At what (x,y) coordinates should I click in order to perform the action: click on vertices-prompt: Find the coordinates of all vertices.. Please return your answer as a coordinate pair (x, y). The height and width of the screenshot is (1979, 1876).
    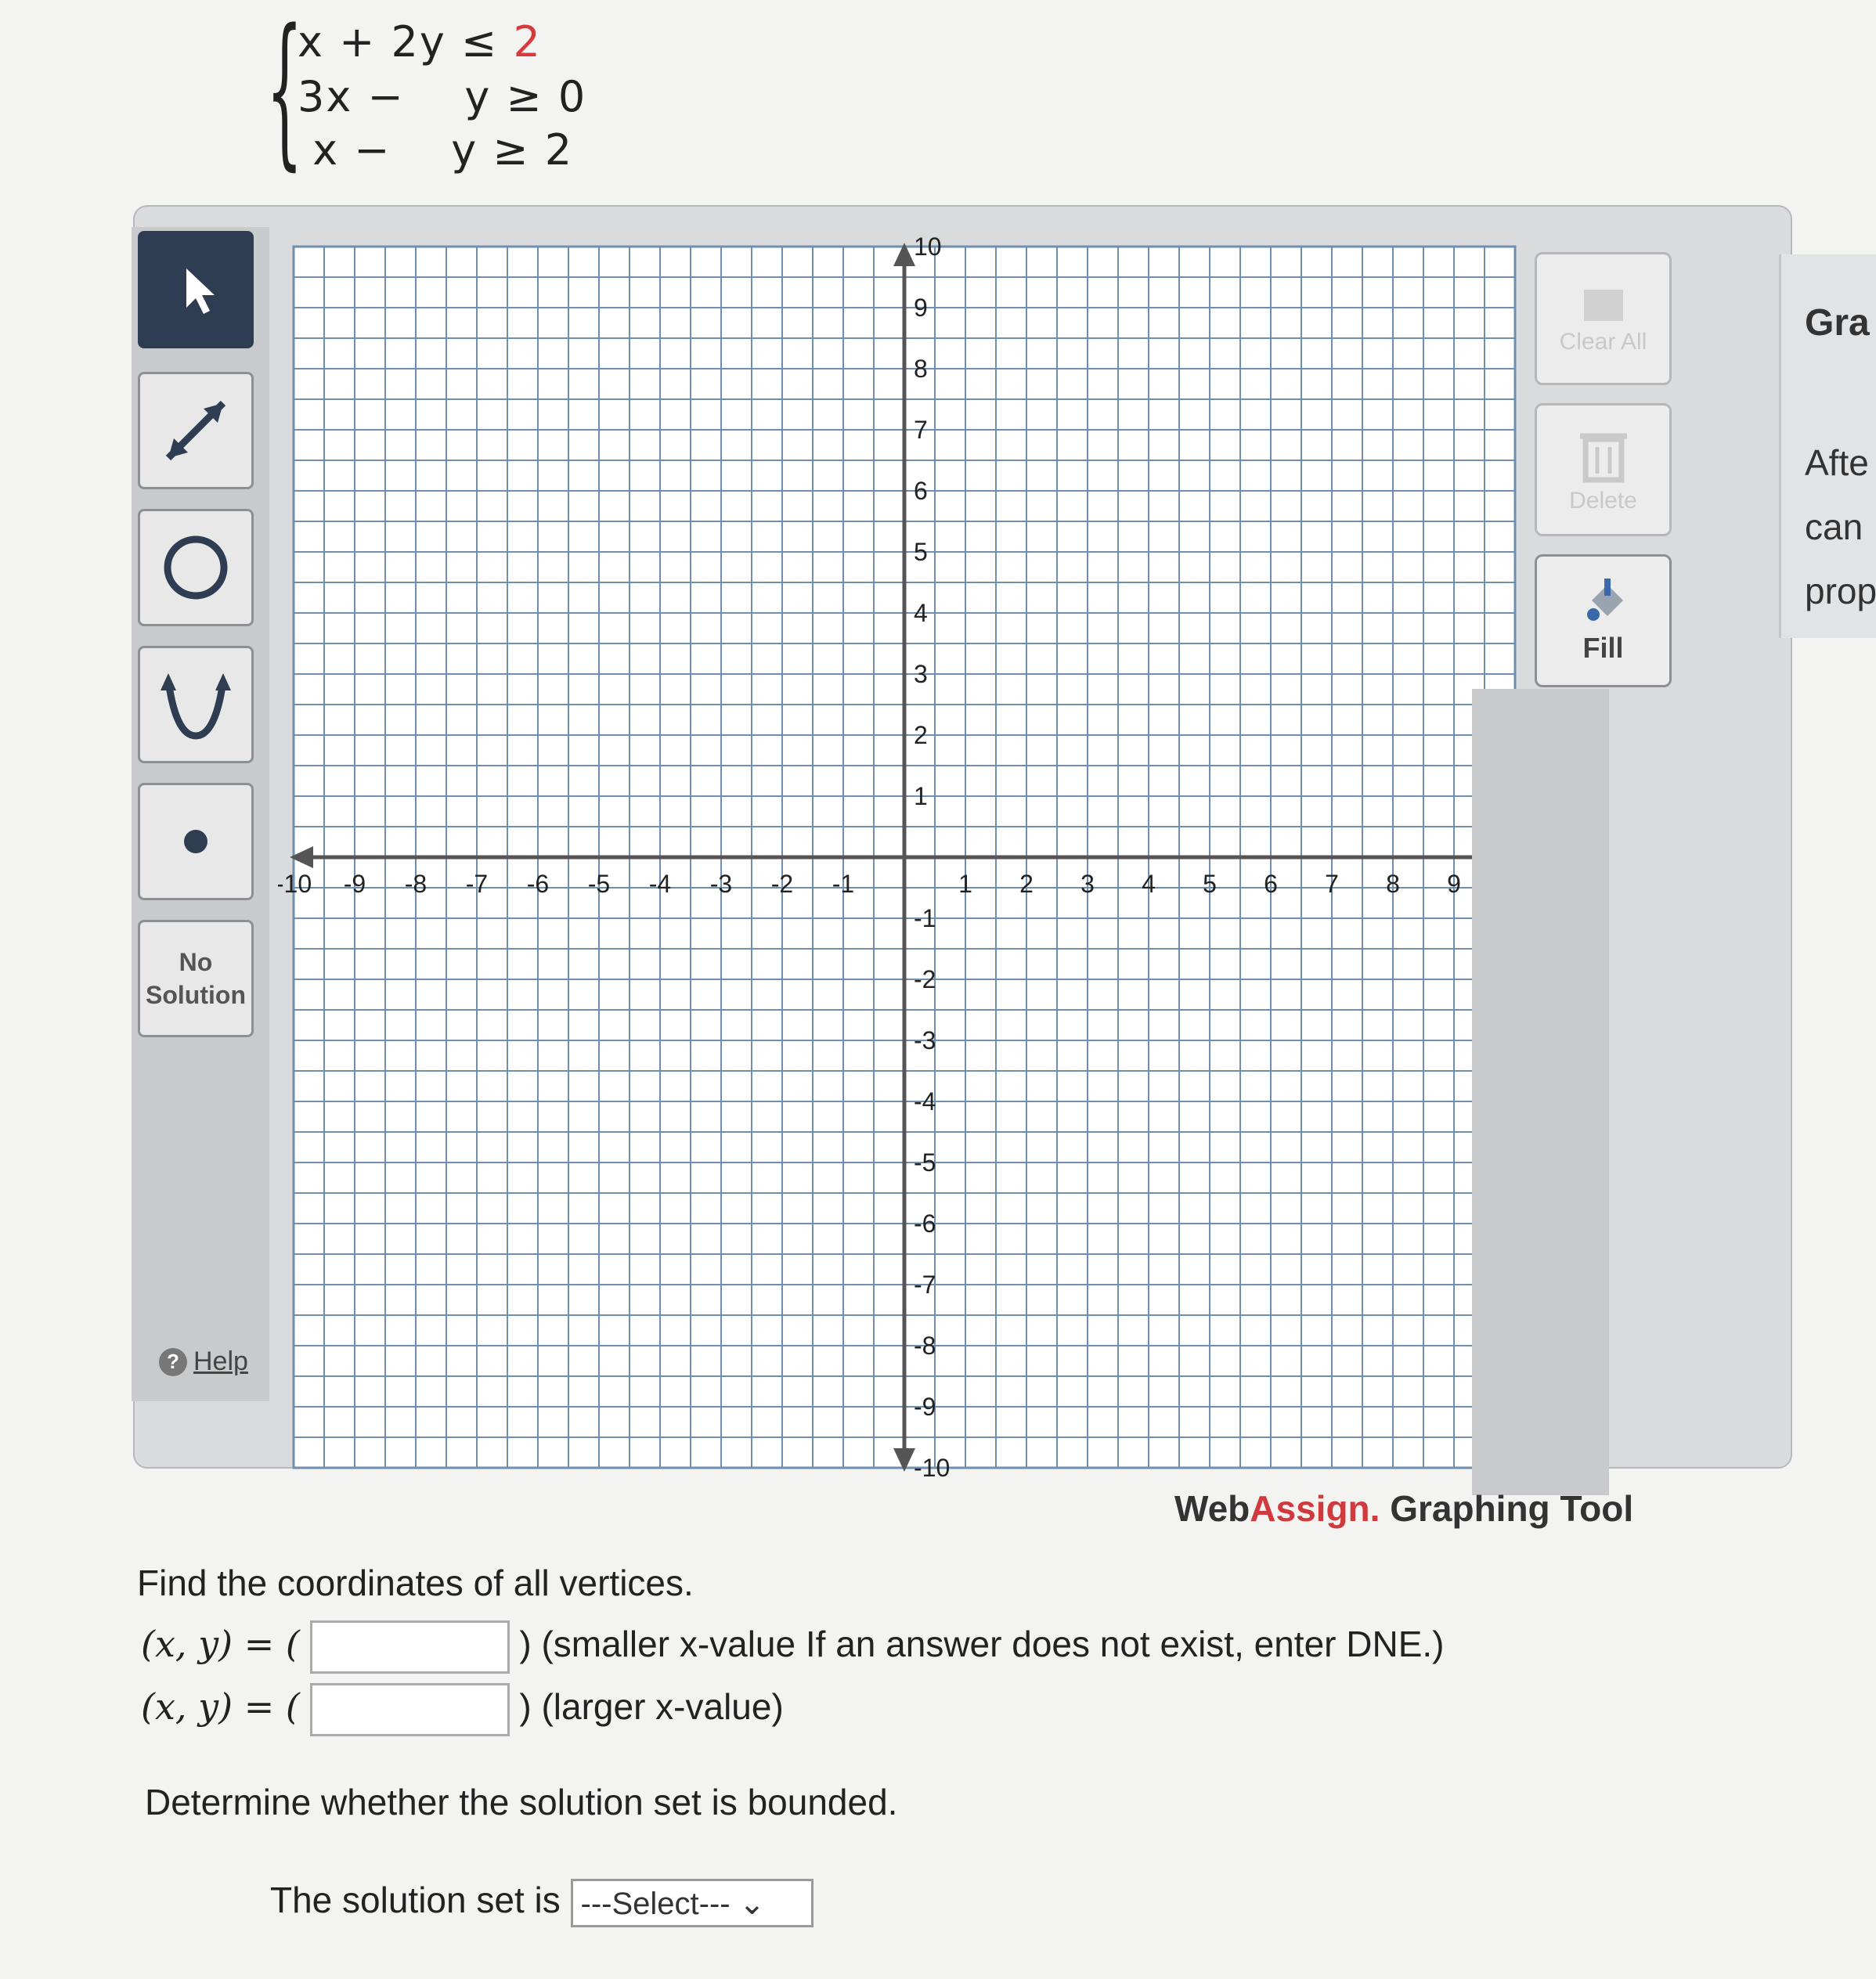
    Looking at the image, I should click on (415, 1583).